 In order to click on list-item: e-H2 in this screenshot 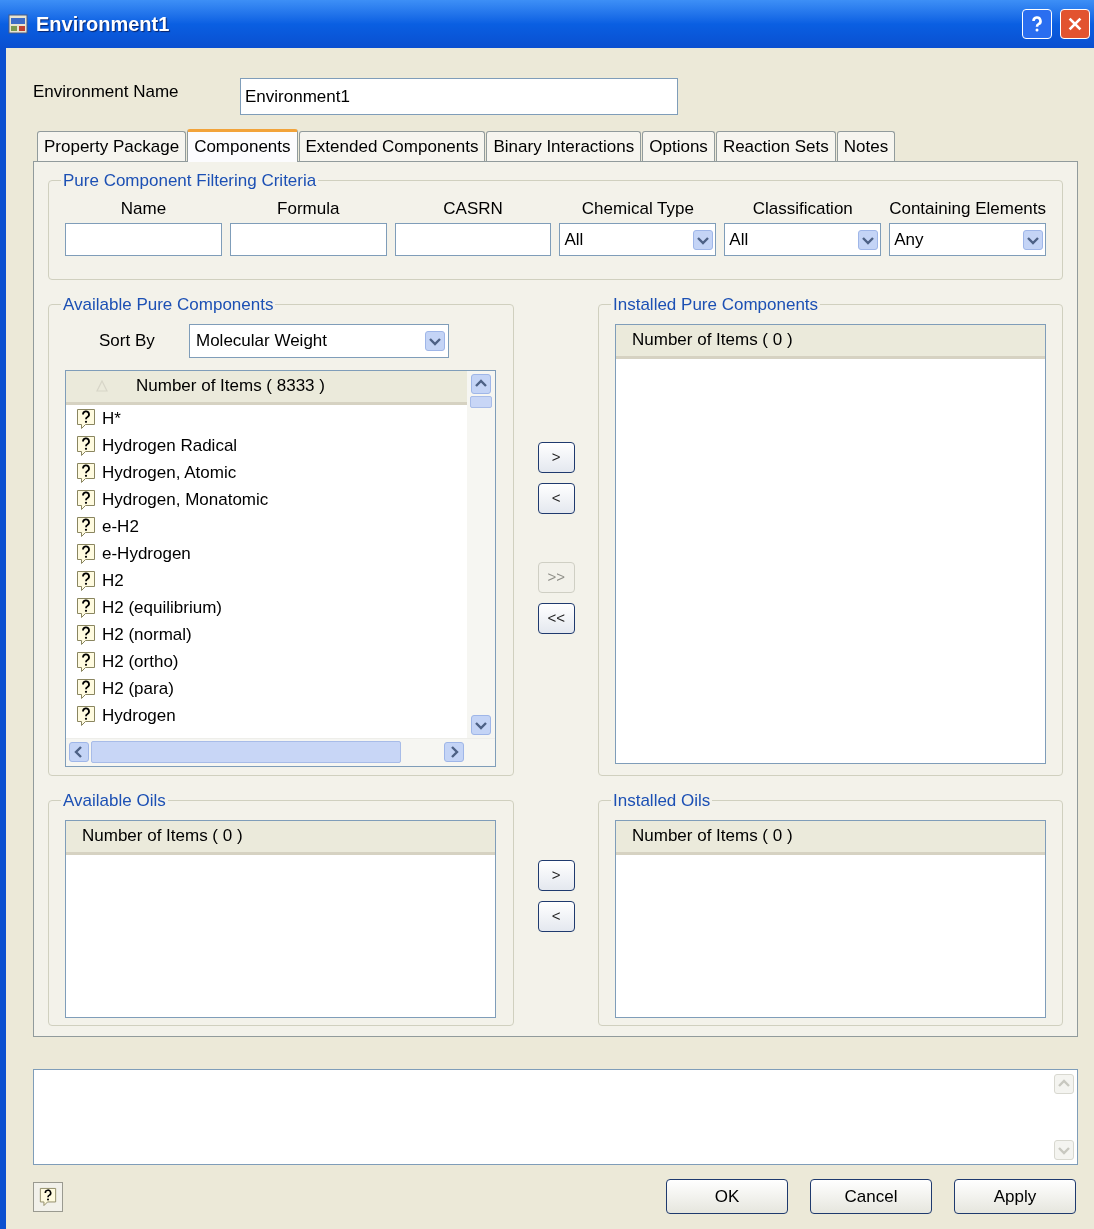, I will do `click(271, 527)`.